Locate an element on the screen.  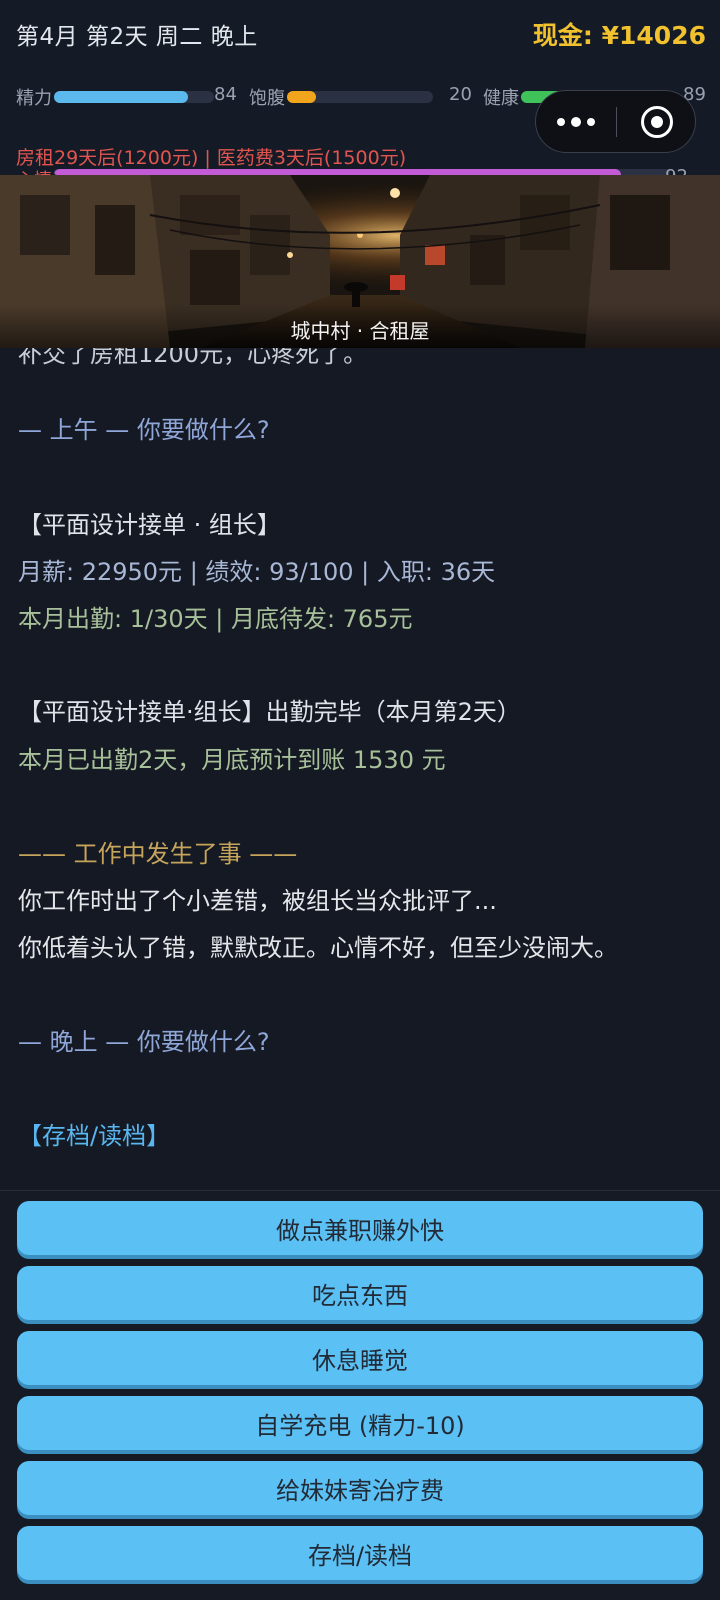
scene-banner: 城中村 · 合租屋 is located at coordinates (360, 261).